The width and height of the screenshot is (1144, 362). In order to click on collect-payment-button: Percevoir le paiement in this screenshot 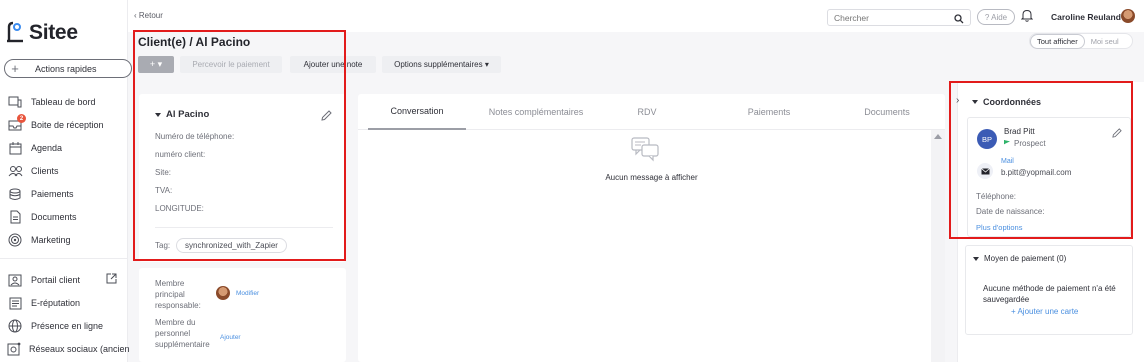, I will do `click(231, 64)`.